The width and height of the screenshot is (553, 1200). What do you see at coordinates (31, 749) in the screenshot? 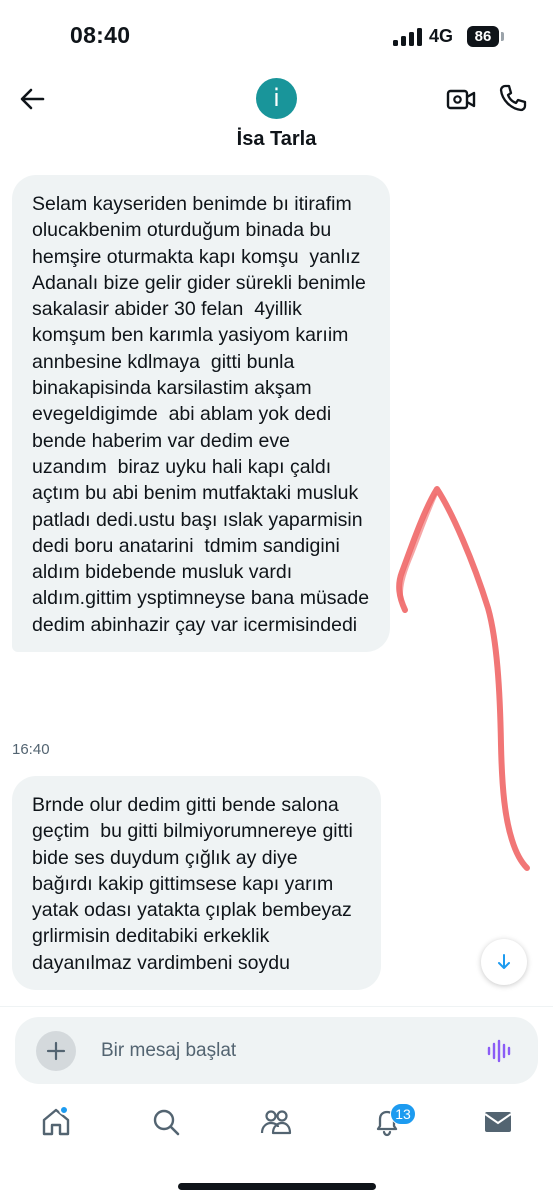
I see `message-timestamp: 16:40` at bounding box center [31, 749].